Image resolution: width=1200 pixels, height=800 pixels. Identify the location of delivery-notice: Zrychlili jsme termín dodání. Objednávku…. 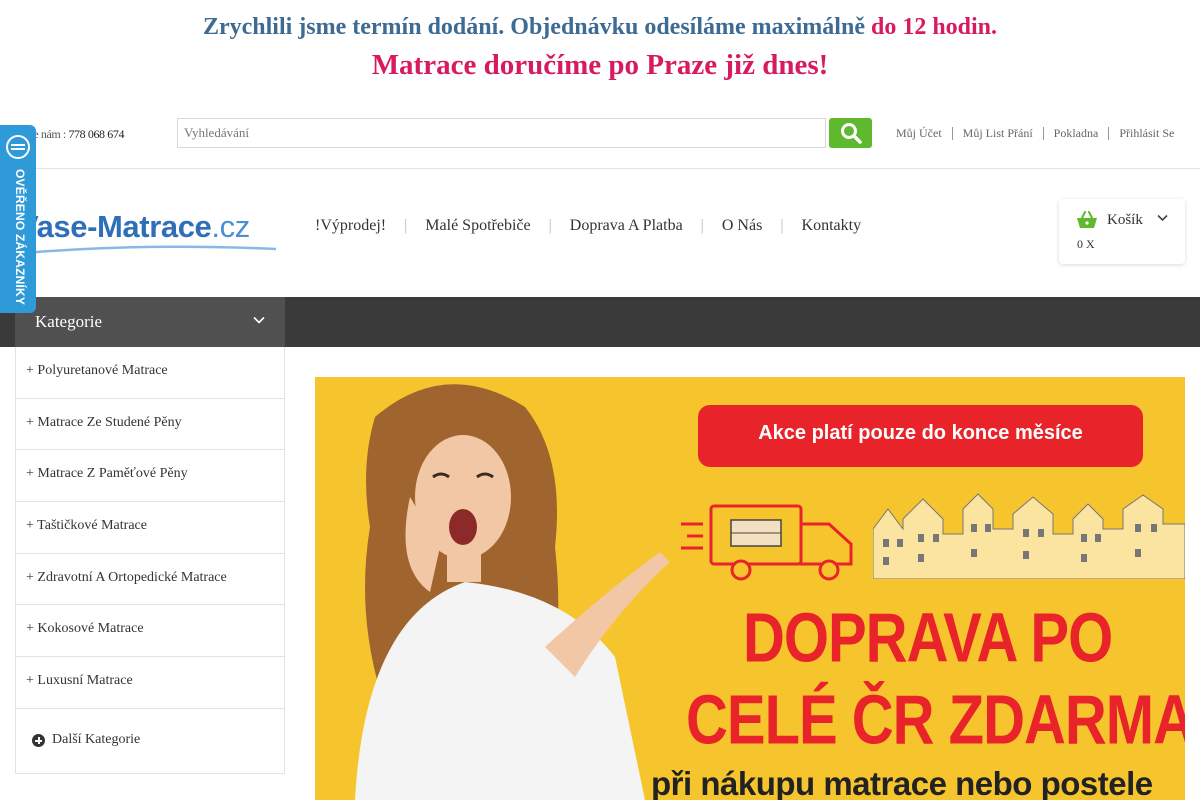
(600, 27).